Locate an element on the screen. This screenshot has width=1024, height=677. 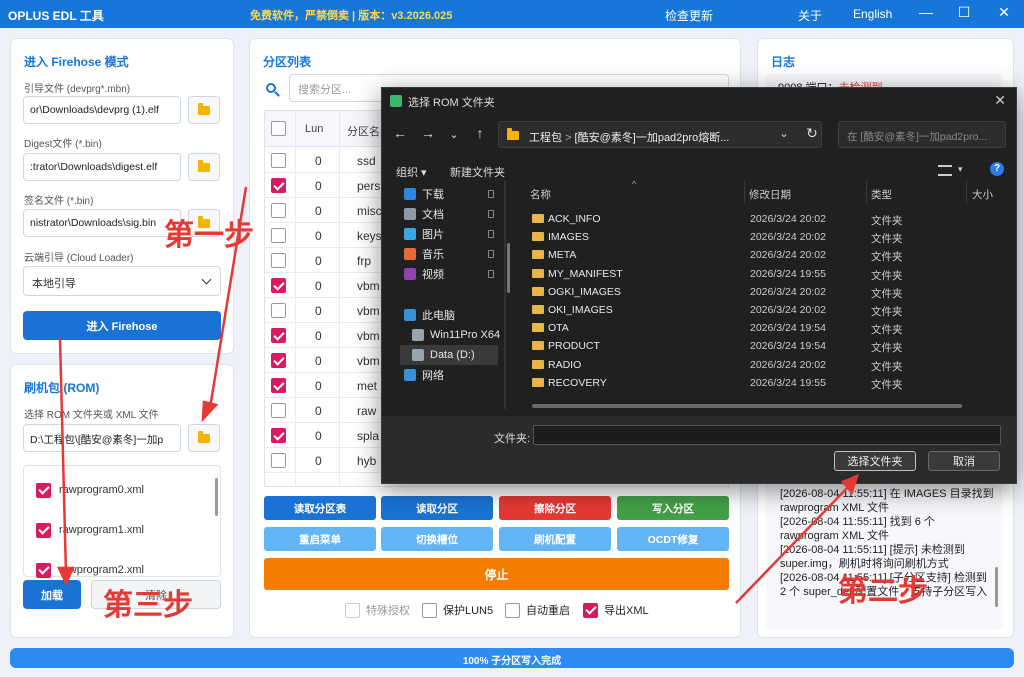
enter-firehose-button: 进入 Firehose is located at coordinates (122, 325).